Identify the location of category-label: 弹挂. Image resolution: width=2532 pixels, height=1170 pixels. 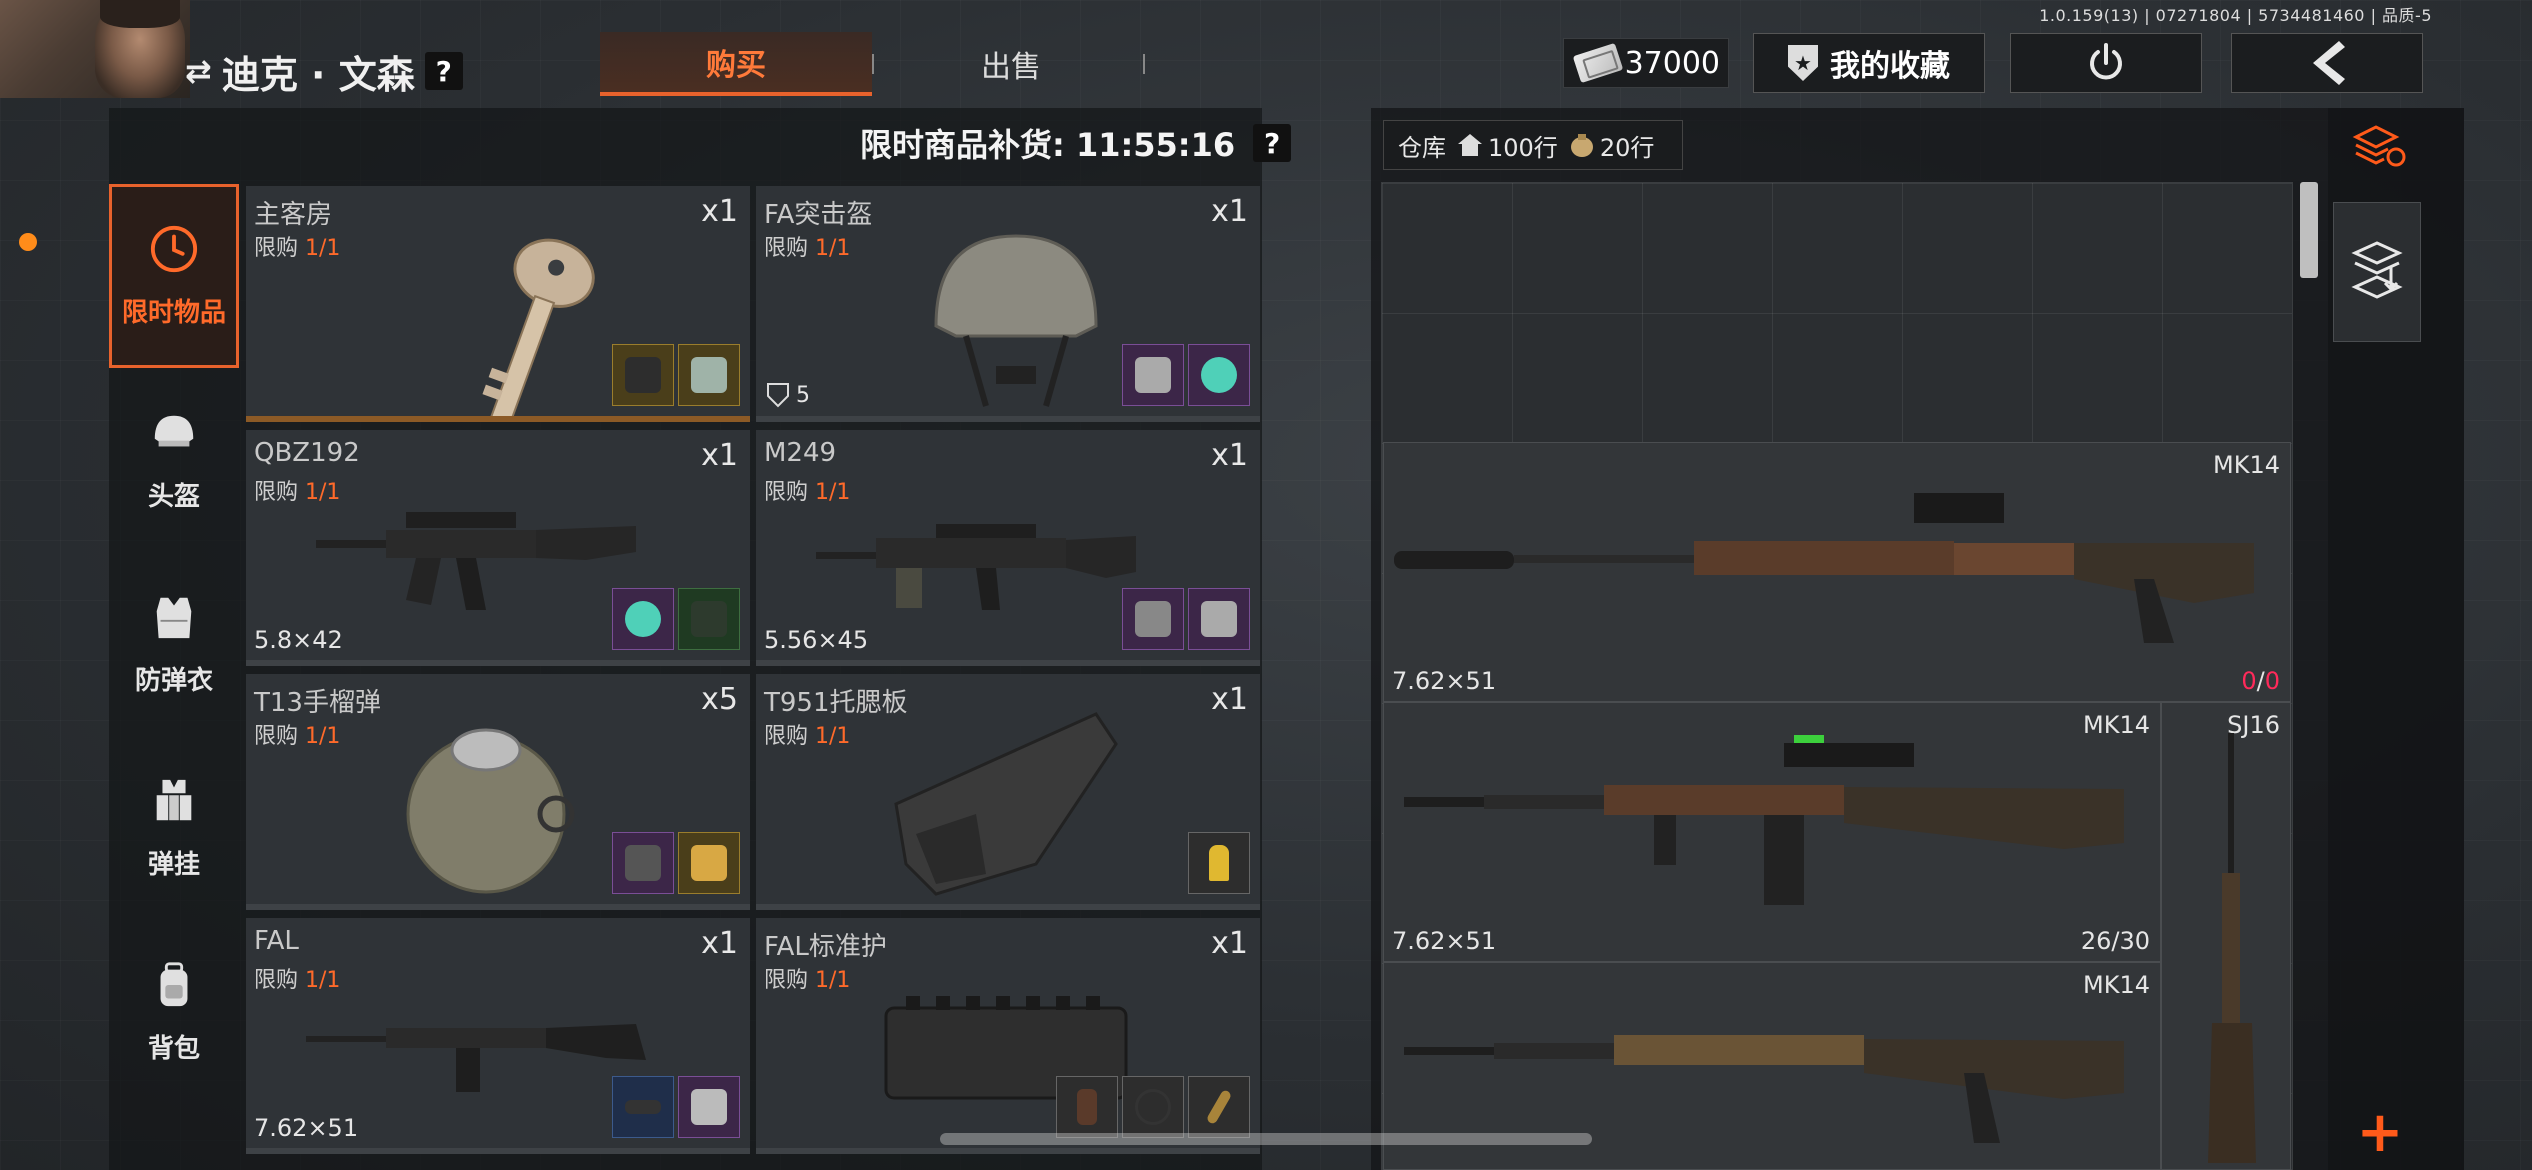
(173, 864).